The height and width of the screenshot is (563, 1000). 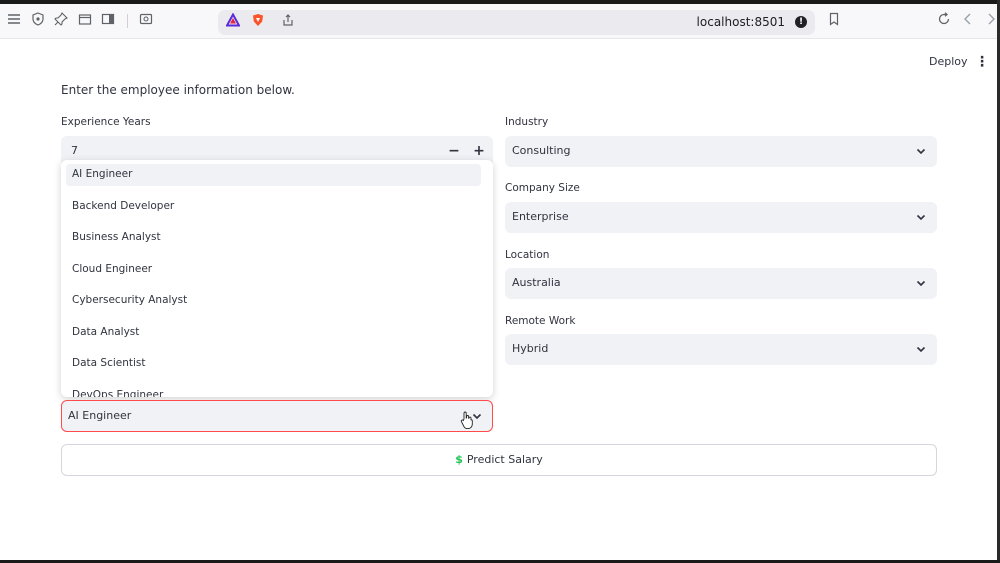 What do you see at coordinates (178, 90) in the screenshot?
I see `form-intro: Enter the employee information below.` at bounding box center [178, 90].